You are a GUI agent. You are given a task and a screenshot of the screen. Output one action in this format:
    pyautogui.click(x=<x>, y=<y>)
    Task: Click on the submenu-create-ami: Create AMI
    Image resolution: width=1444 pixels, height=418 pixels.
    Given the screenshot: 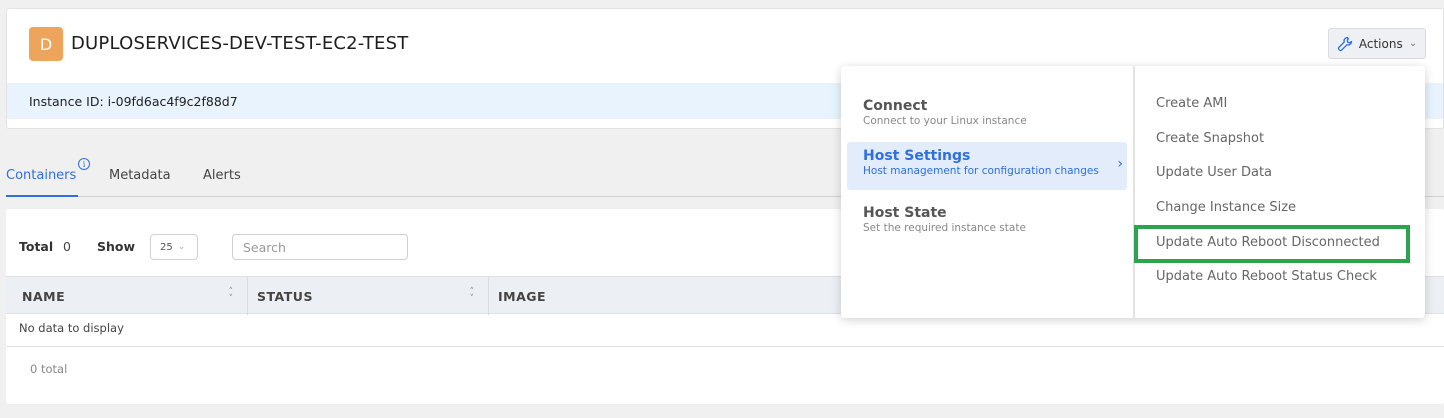 What is the action you would take?
    pyautogui.click(x=1191, y=103)
    